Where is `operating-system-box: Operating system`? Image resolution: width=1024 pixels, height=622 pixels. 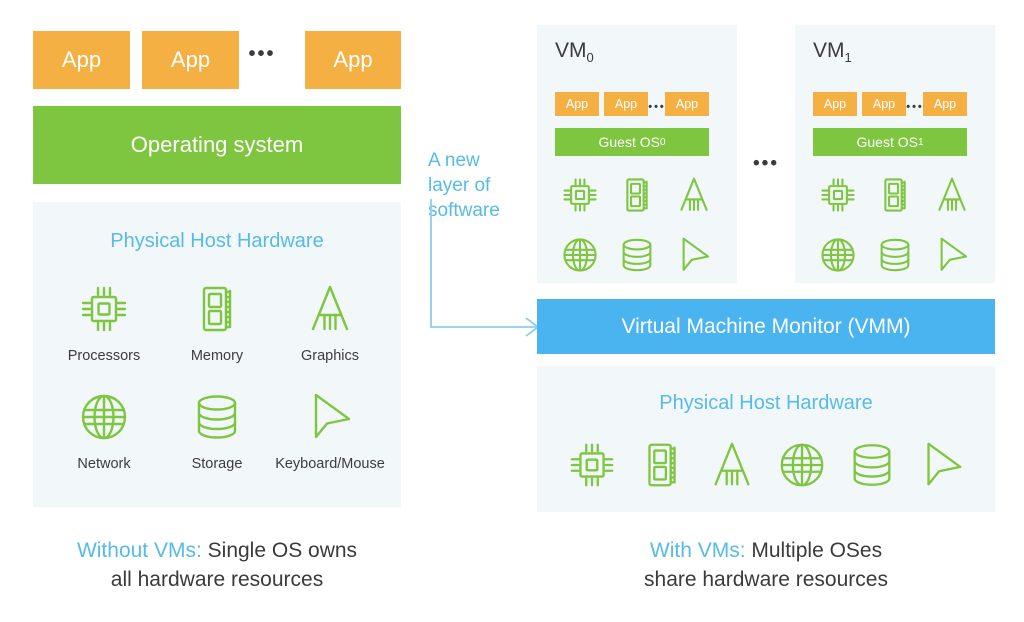 operating-system-box: Operating system is located at coordinates (217, 145).